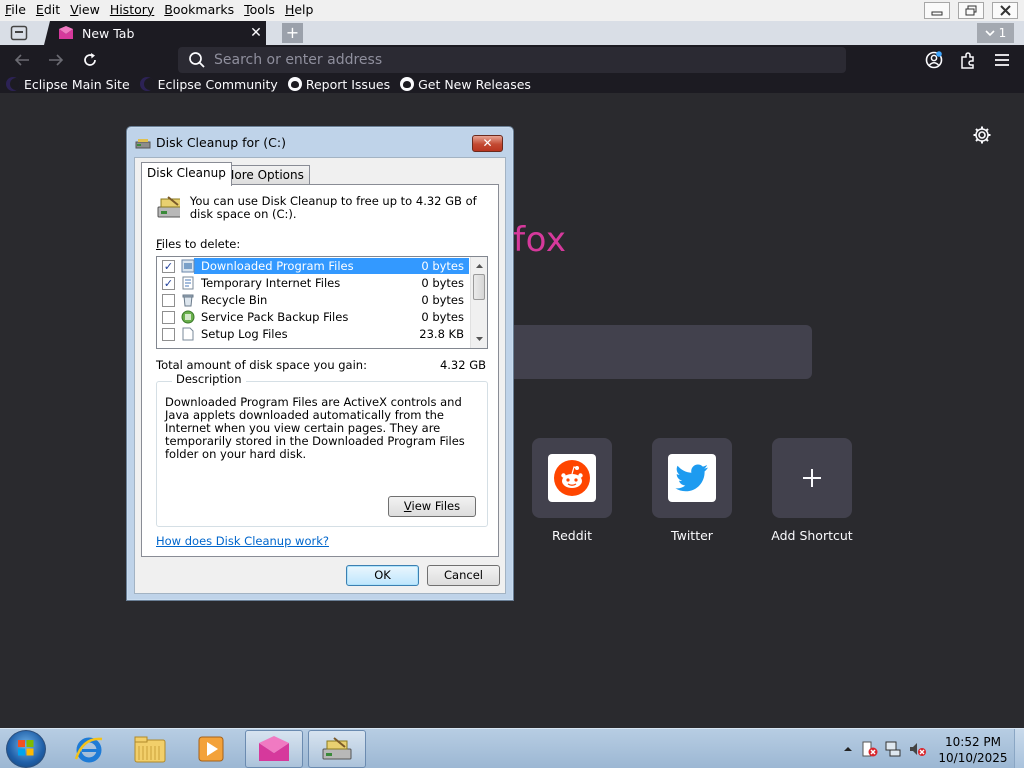  Describe the element at coordinates (132, 10) in the screenshot. I see `menu-history: History` at that location.